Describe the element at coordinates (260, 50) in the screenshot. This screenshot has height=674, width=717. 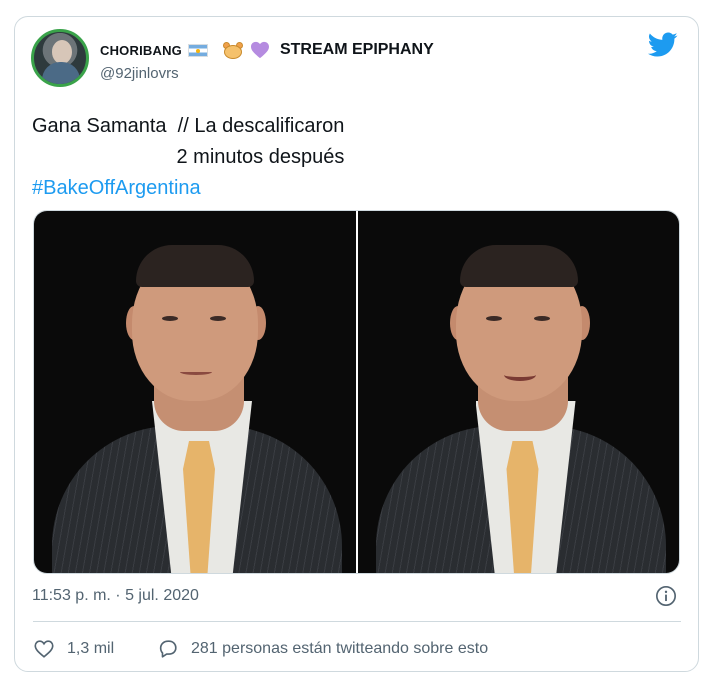
I see `purple-heart-icon` at that location.